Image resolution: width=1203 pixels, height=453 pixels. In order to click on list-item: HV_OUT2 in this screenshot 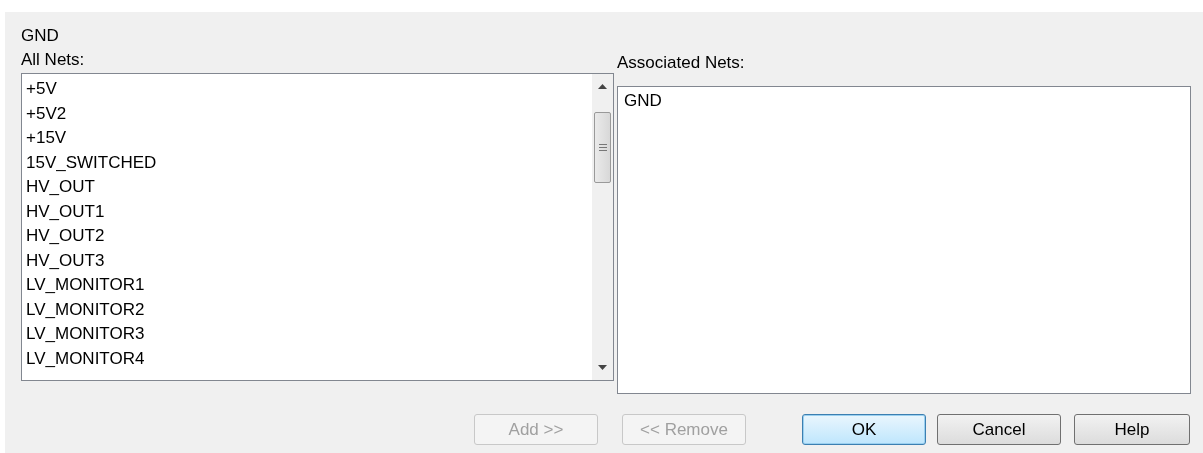, I will do `click(65, 236)`.